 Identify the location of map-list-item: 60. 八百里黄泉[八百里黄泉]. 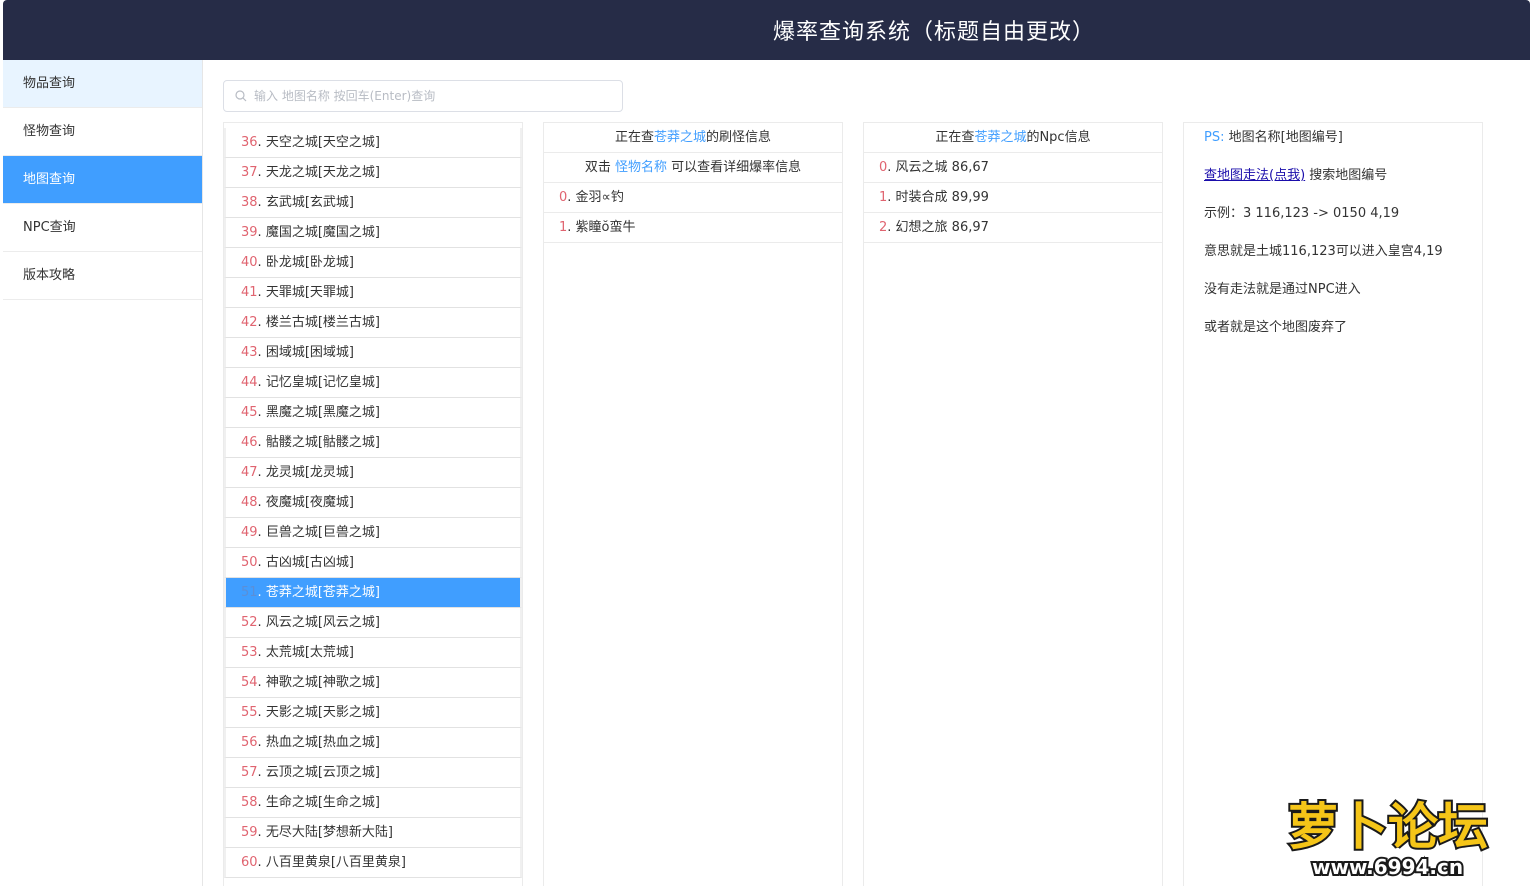
(373, 863).